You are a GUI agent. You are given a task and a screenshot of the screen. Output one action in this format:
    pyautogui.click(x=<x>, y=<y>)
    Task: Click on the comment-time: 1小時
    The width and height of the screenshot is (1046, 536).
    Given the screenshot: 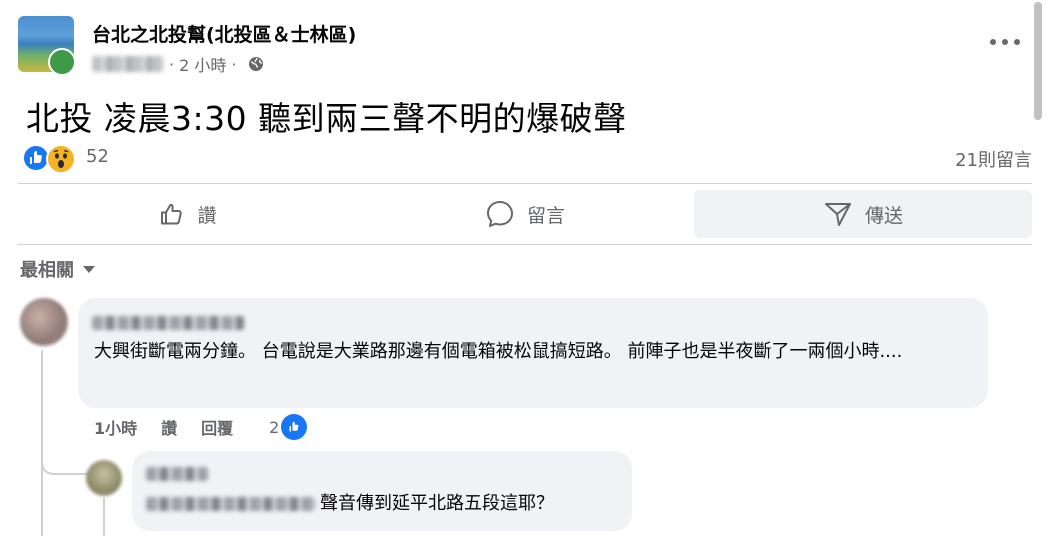 What is the action you would take?
    pyautogui.click(x=115, y=427)
    